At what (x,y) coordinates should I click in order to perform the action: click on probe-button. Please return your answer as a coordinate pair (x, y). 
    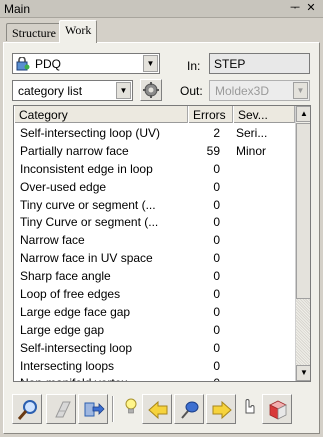
    Looking at the image, I should click on (189, 409).